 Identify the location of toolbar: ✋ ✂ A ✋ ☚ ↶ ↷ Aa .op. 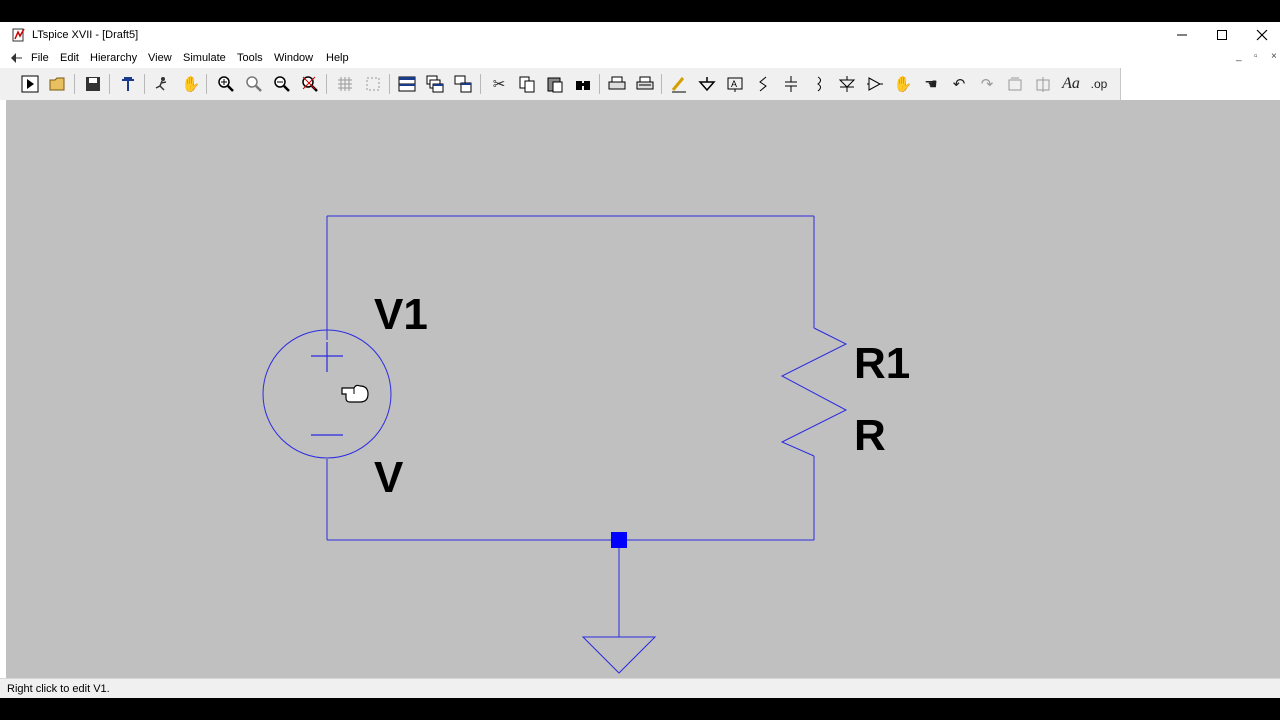
(560, 84).